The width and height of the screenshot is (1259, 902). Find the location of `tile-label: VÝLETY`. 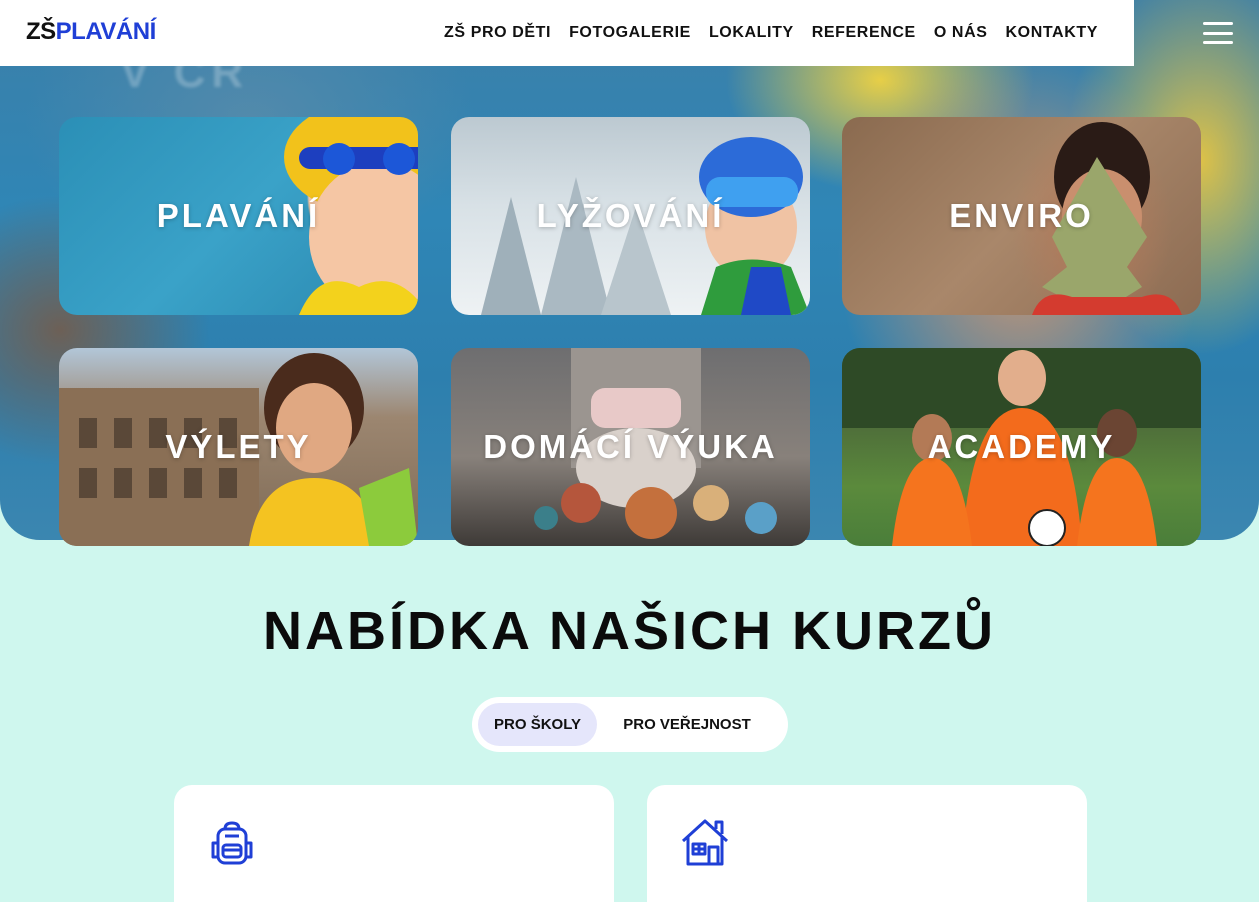

tile-label: VÝLETY is located at coordinates (238, 446).